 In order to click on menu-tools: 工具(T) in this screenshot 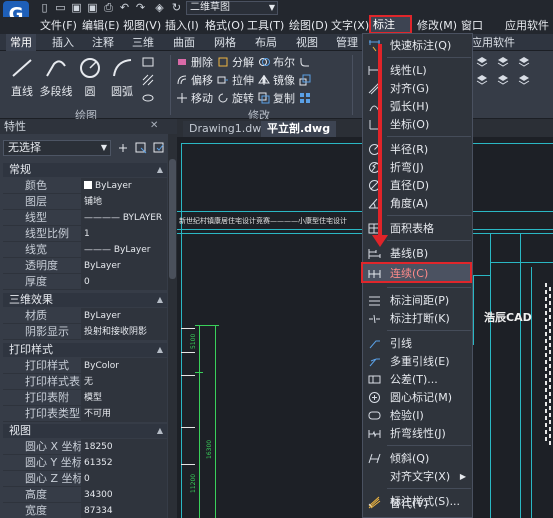, I will do `click(265, 25)`.